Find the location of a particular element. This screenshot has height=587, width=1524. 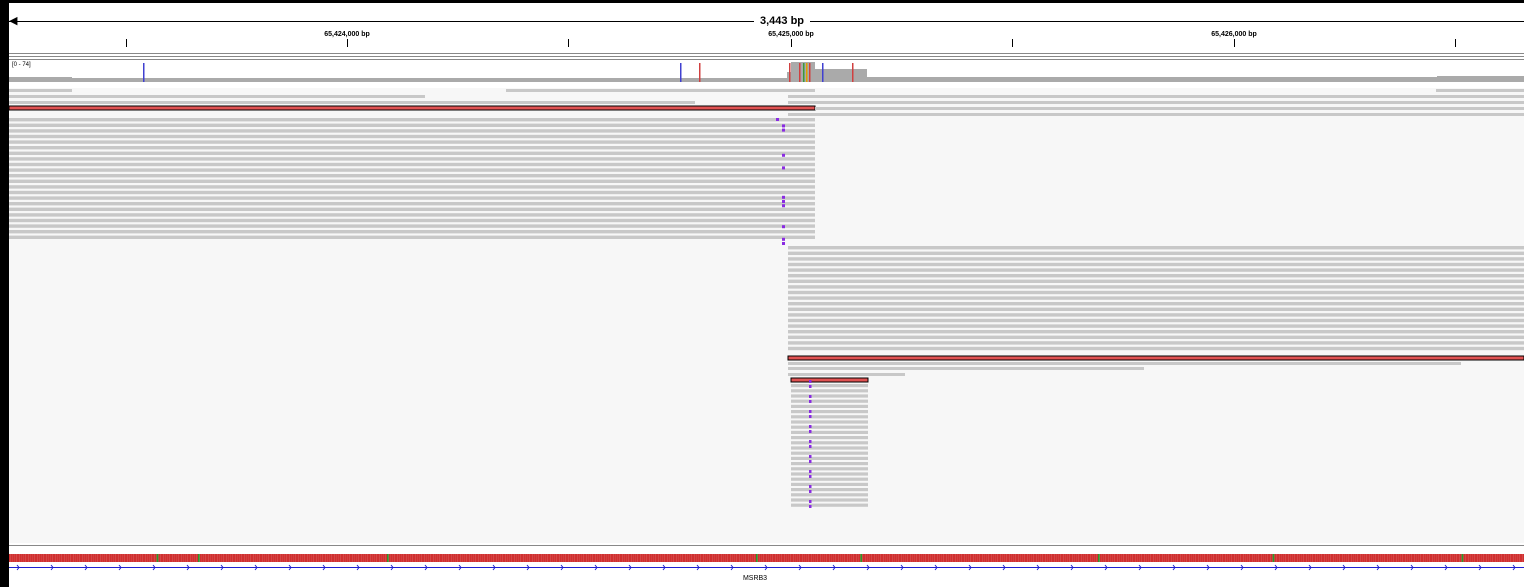

sequence-track is located at coordinates (766, 555).